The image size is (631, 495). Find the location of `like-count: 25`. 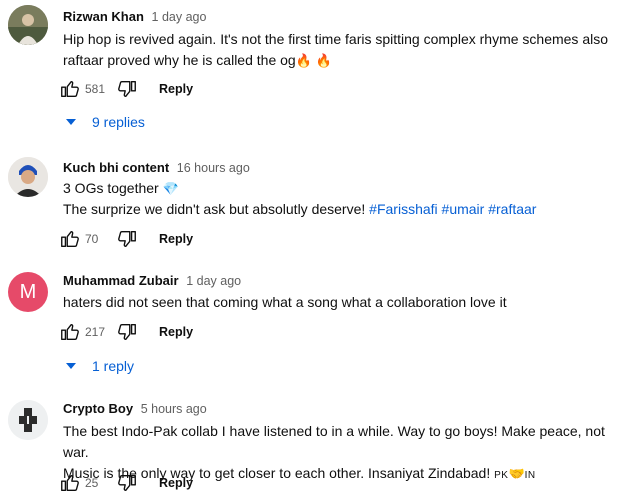

like-count: 25 is located at coordinates (92, 483).